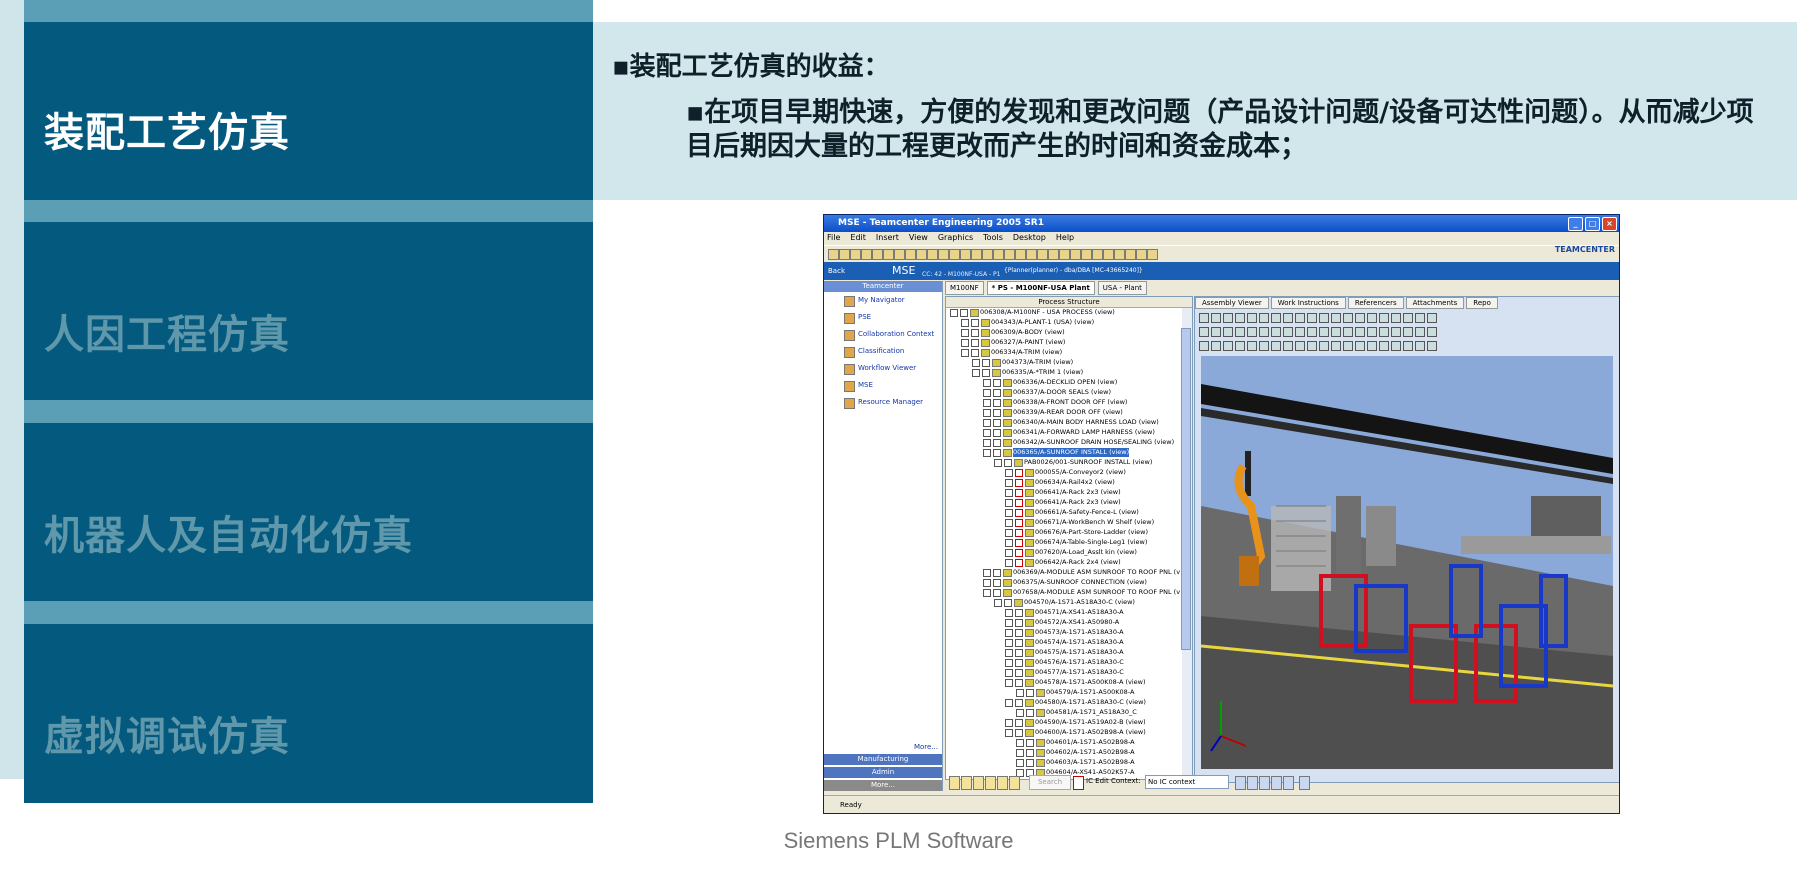 The height and width of the screenshot is (871, 1797). What do you see at coordinates (1308, 303) in the screenshot?
I see `viewer-tab: Work Instructions` at bounding box center [1308, 303].